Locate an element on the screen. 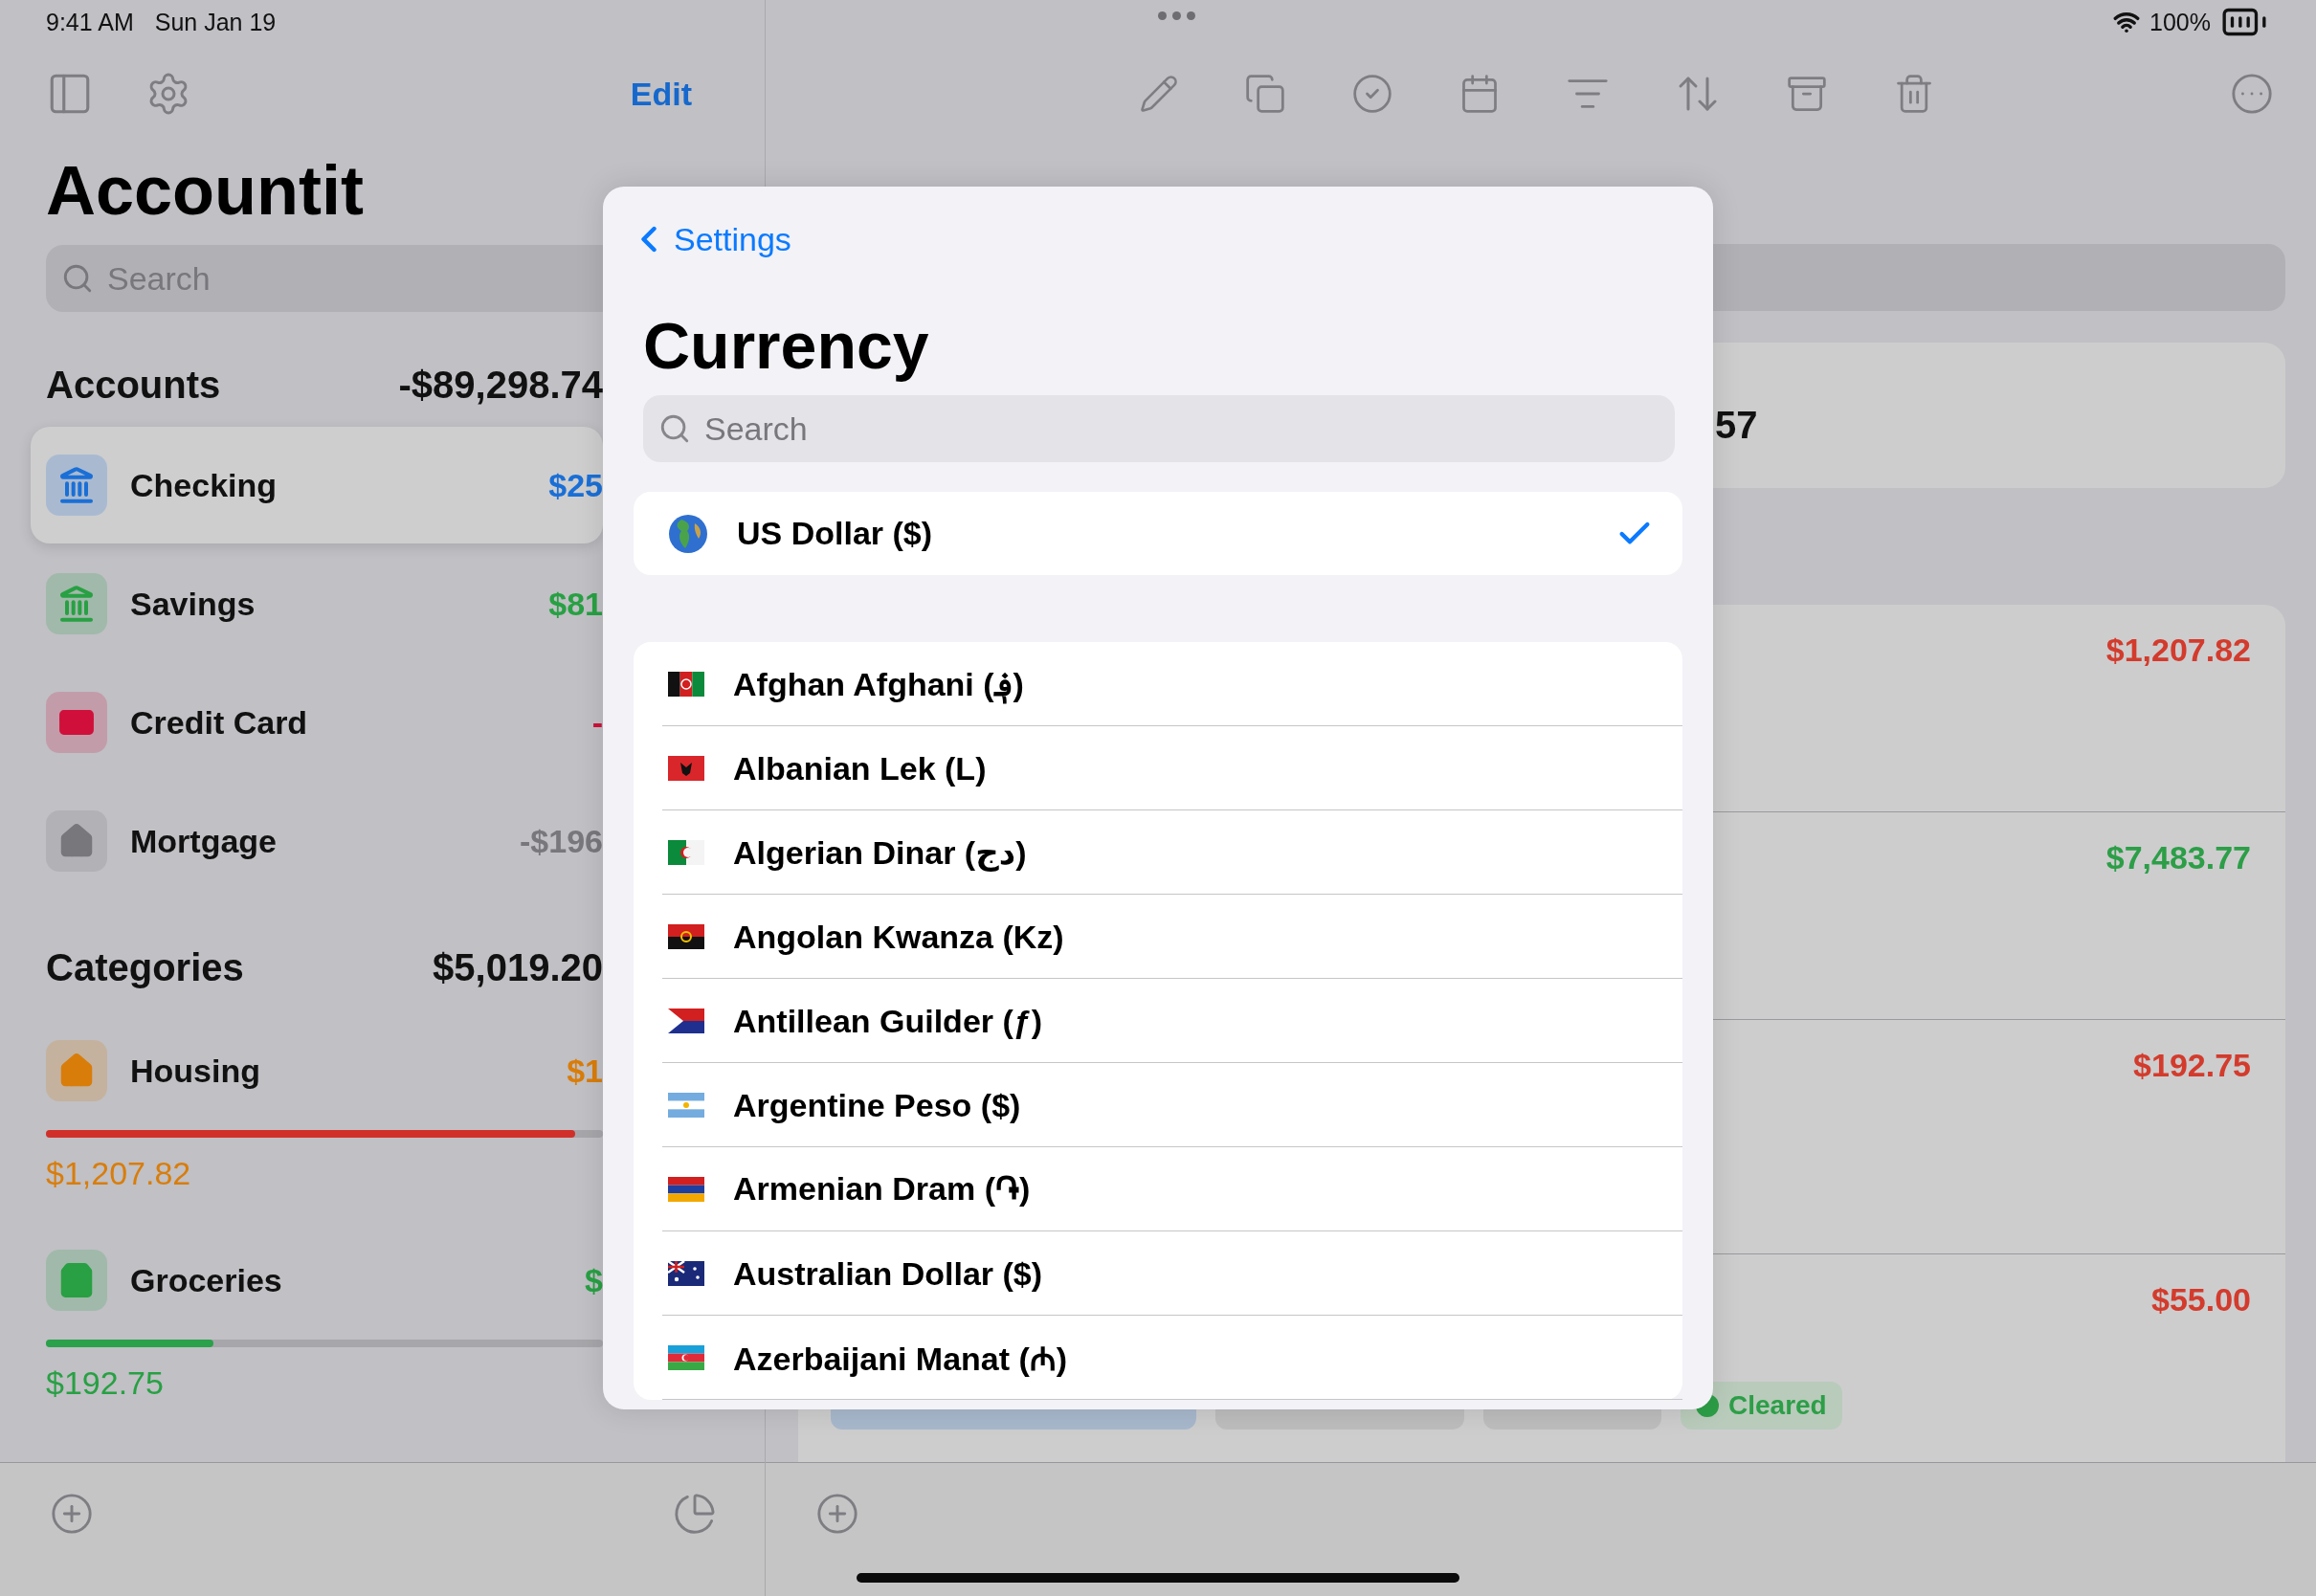 The image size is (2316, 1596). account-row: Credit Card - is located at coordinates (317, 723).